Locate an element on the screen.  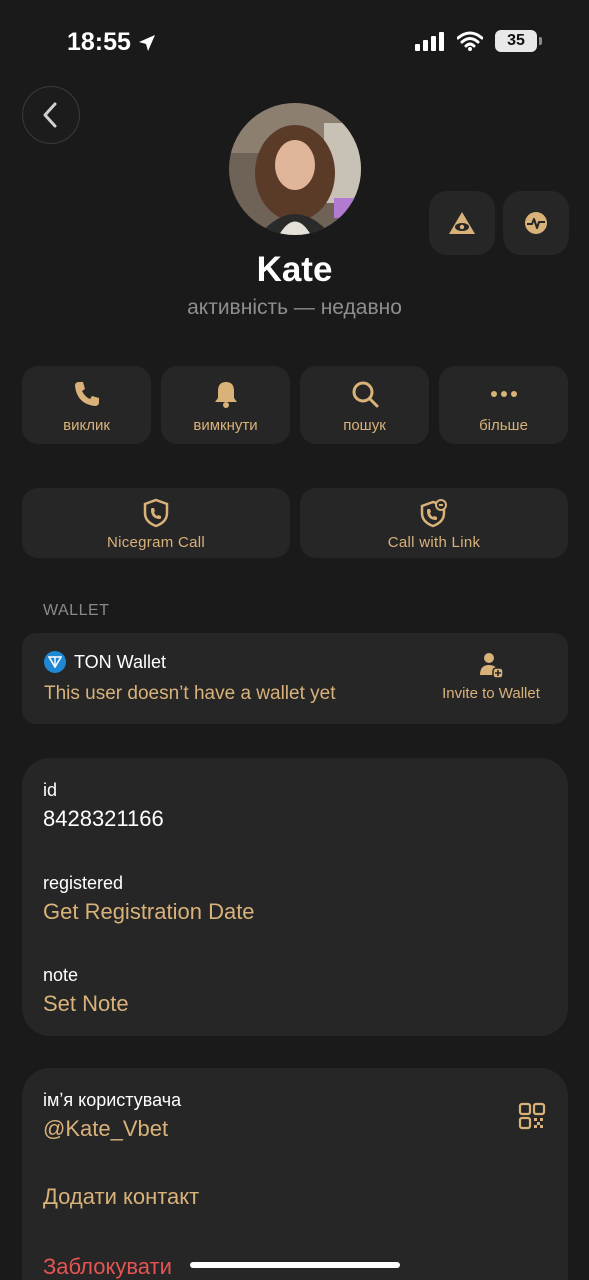
add-contact-button: Додати контакт is located at coordinates (121, 1197).